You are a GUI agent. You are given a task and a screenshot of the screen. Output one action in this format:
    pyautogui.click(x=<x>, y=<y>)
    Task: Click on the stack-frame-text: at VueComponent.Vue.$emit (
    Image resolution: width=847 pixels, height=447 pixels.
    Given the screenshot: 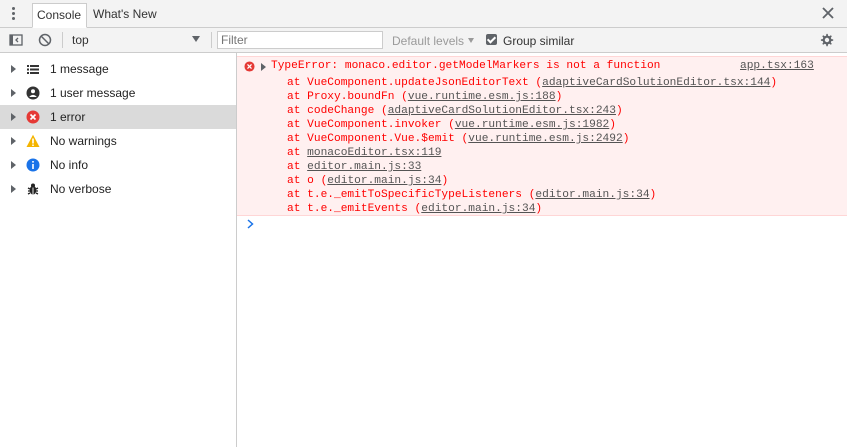 What is the action you would take?
    pyautogui.click(x=378, y=139)
    